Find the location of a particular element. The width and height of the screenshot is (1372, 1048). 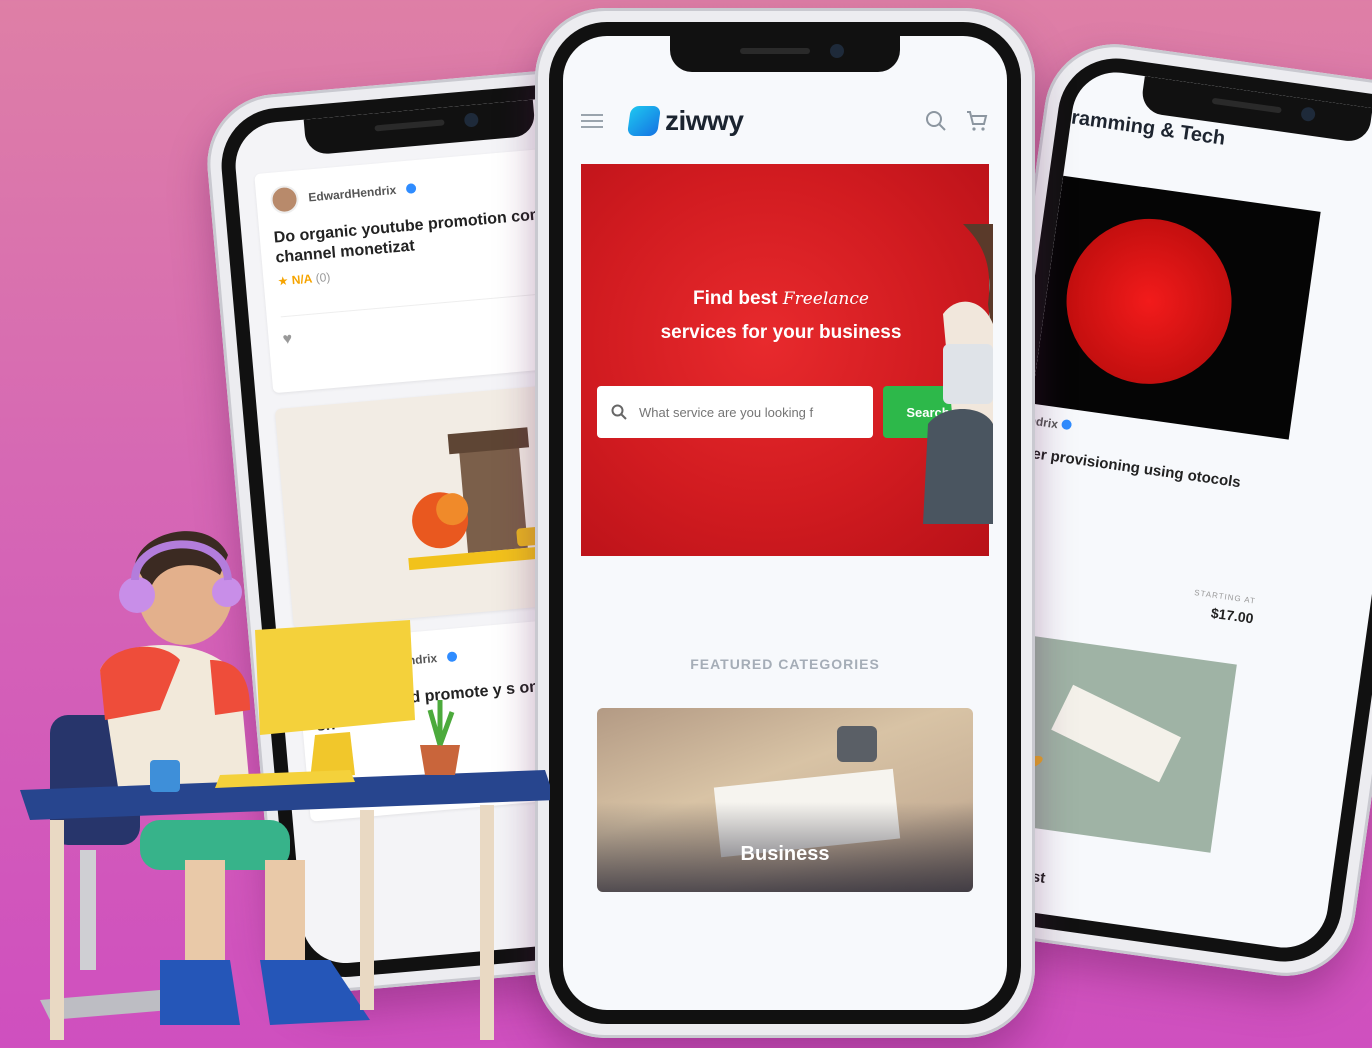

app-bar: ziwwy is located at coordinates (785, 121).